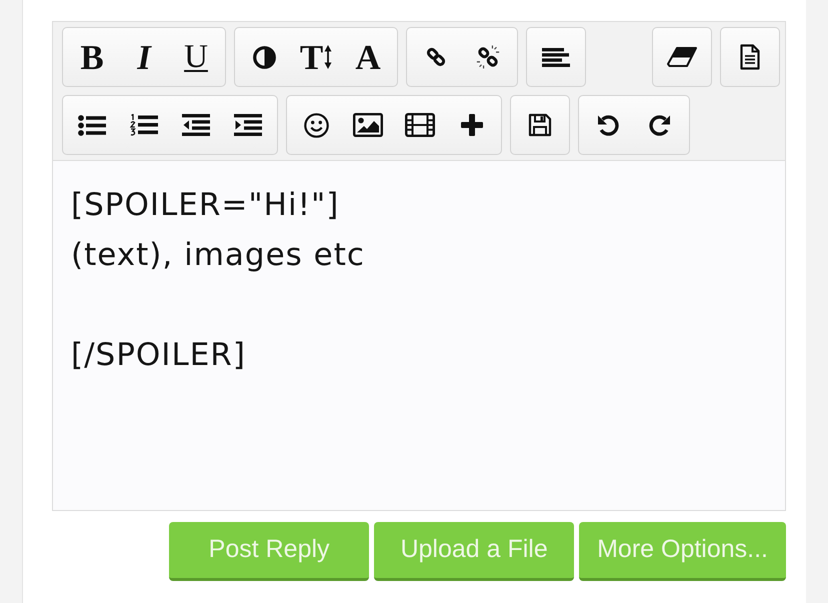  I want to click on chain-link-icon, so click(436, 57).